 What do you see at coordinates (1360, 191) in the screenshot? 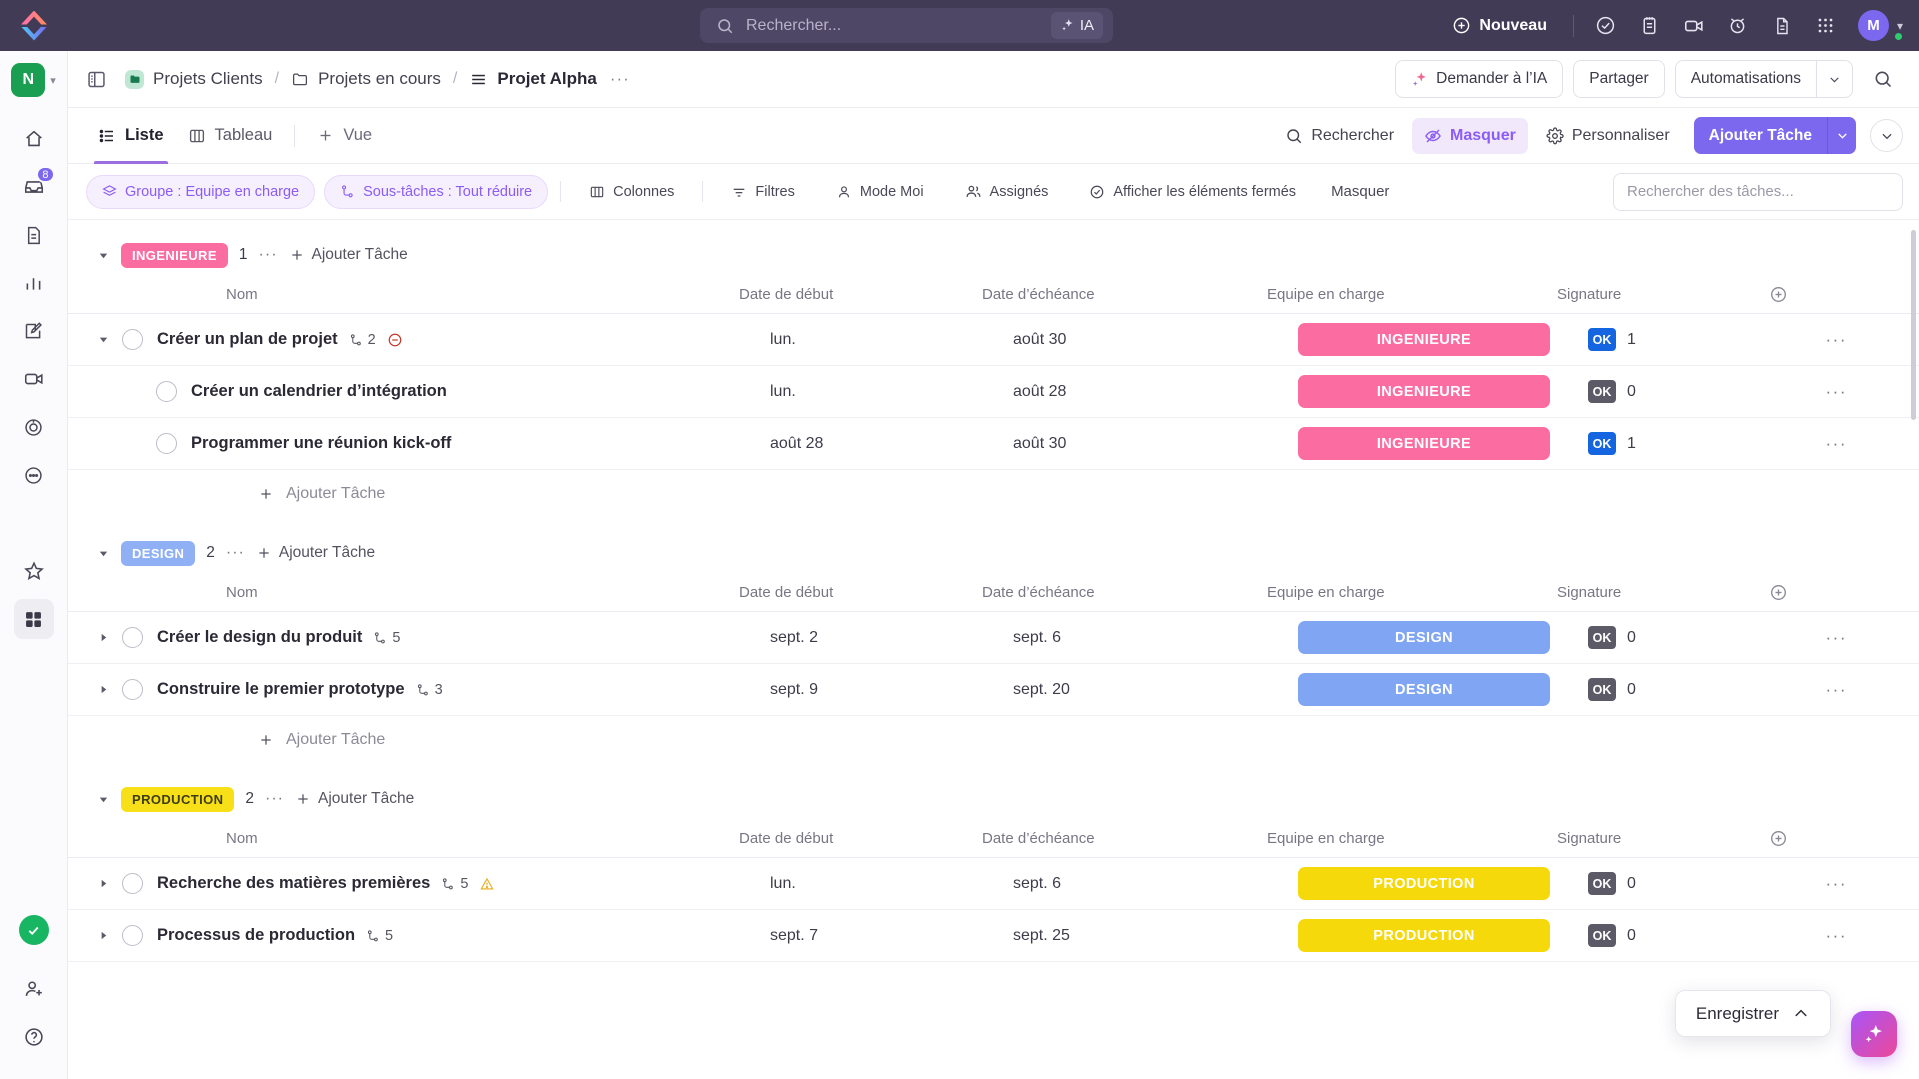
I see `filter-hide-button: Masquer` at bounding box center [1360, 191].